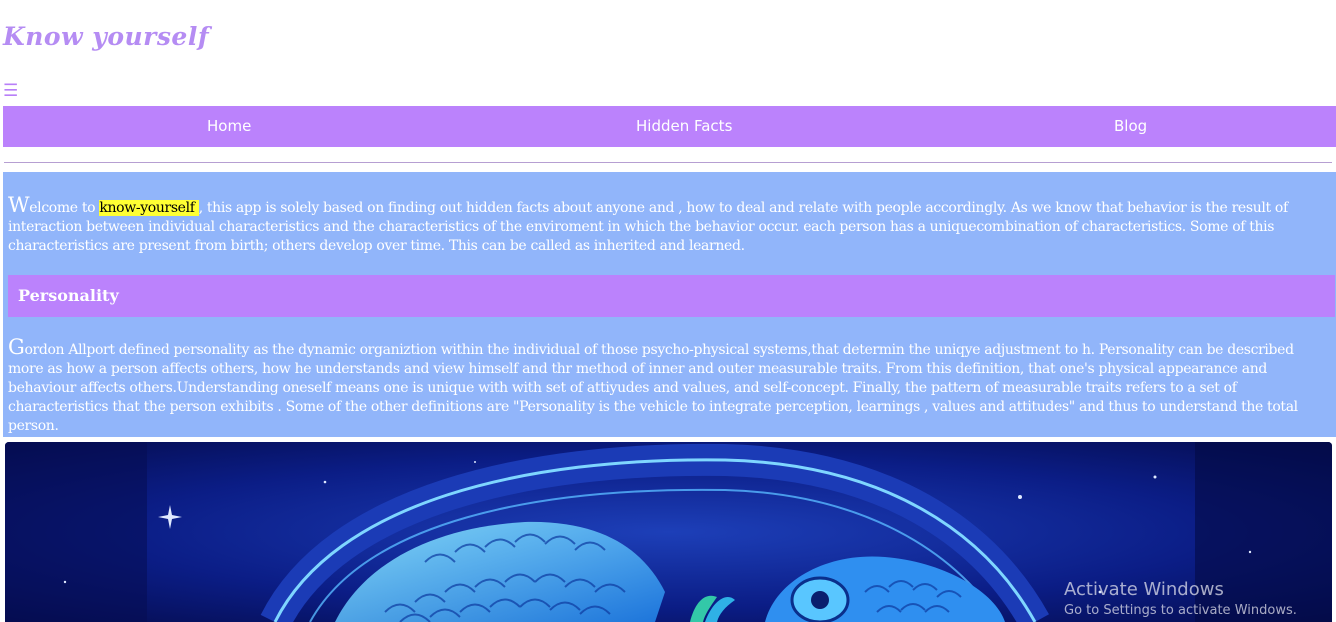 The image size is (1336, 622). I want to click on personality-title: Personality, so click(68, 295).